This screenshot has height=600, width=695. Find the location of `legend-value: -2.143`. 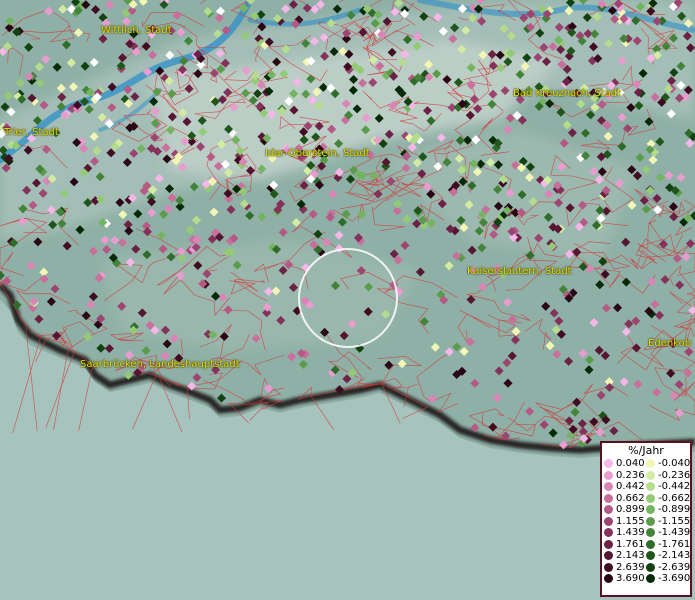

legend-value: -2.143 is located at coordinates (674, 556).